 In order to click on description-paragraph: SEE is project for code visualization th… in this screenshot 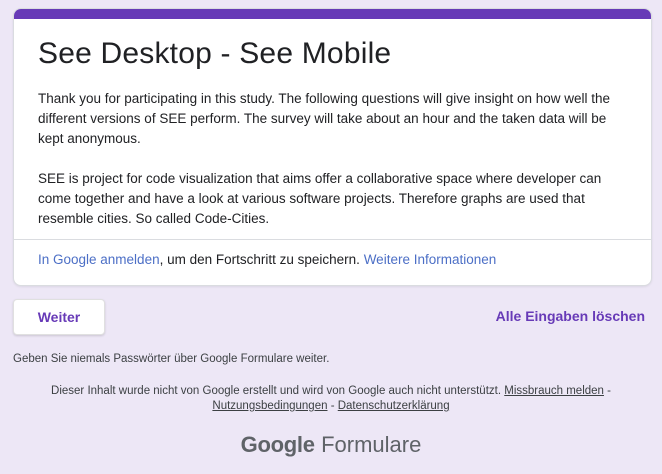, I will do `click(320, 198)`.